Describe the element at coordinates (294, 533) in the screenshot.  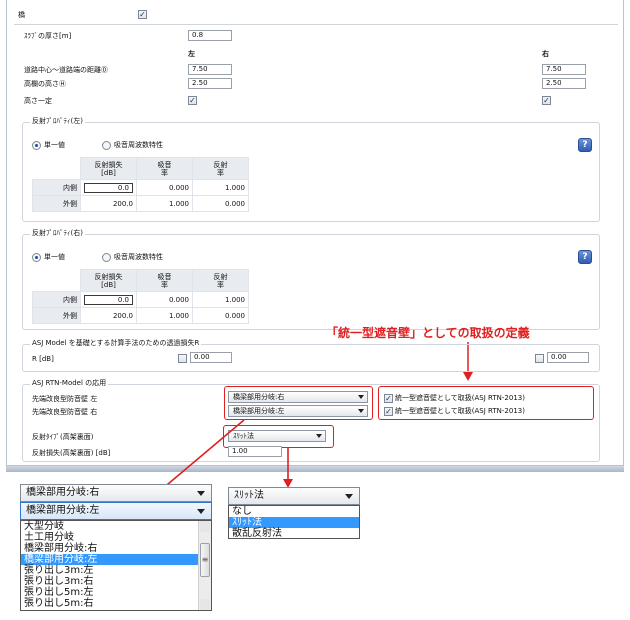
I see `list-item: 散乱反射法` at that location.